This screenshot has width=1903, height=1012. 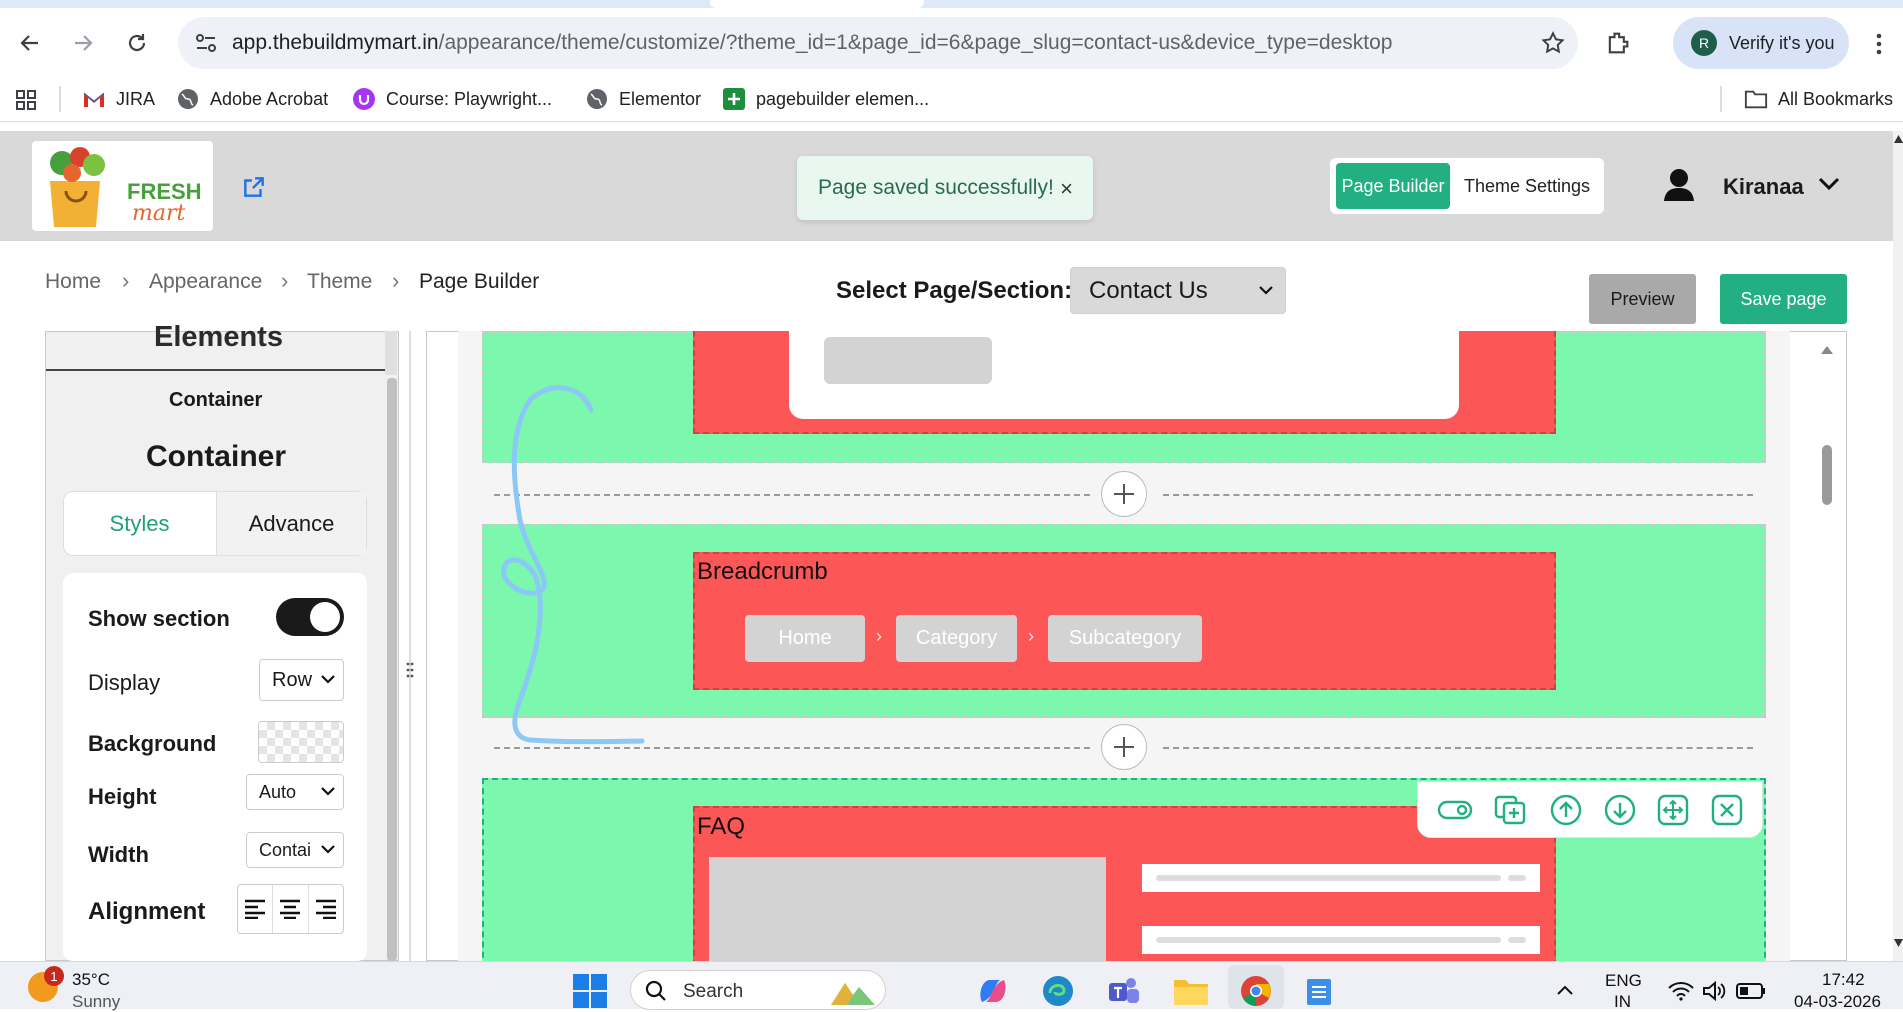 I want to click on panel-scrollbar, so click(x=392, y=669).